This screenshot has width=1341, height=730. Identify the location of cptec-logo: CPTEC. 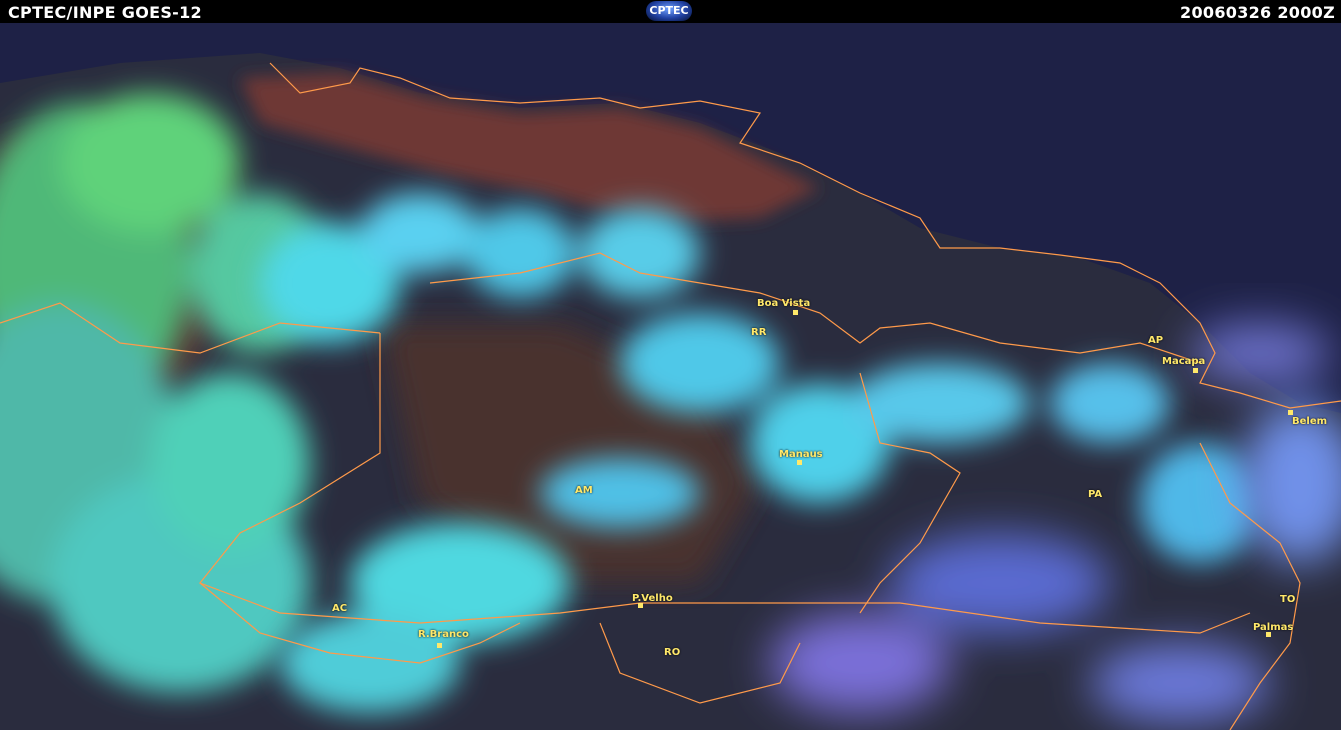
(669, 11).